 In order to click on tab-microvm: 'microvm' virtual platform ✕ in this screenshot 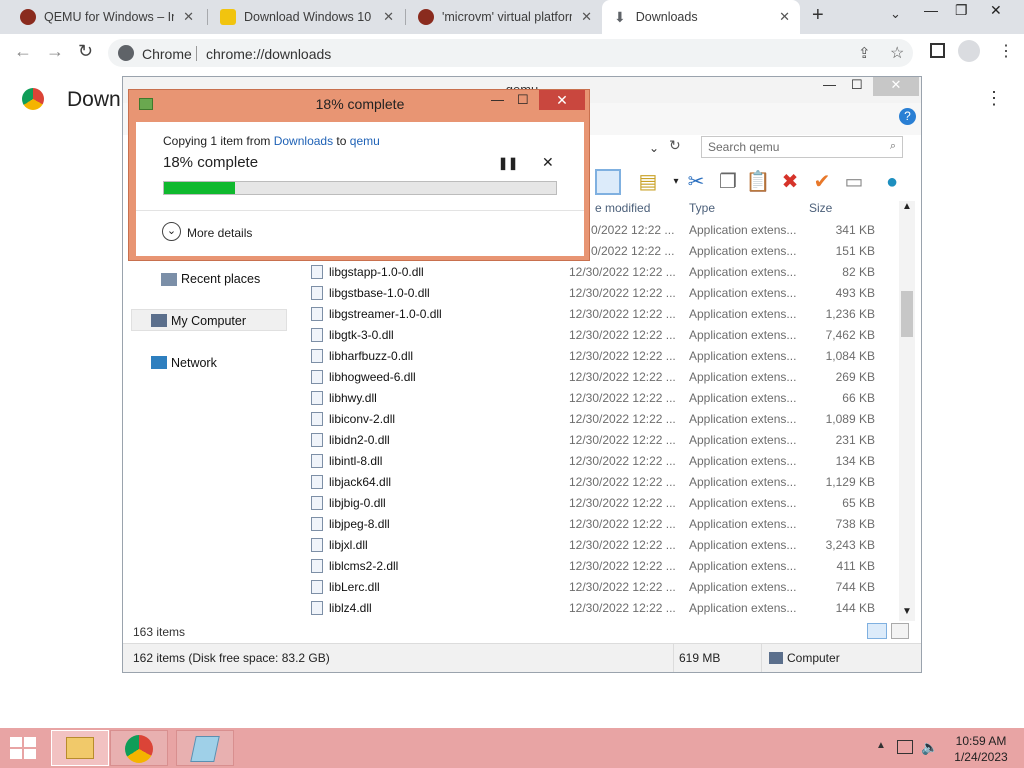, I will do `click(504, 17)`.